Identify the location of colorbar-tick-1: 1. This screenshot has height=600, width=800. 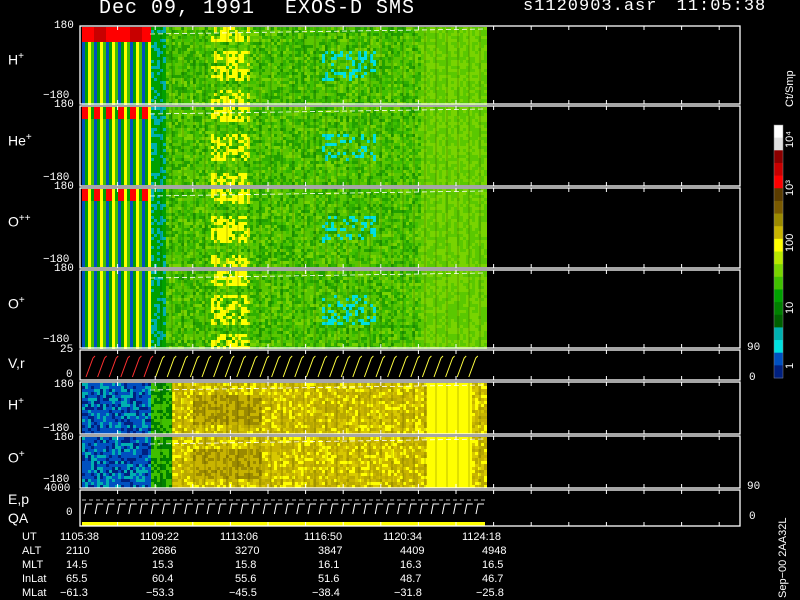
(790, 365).